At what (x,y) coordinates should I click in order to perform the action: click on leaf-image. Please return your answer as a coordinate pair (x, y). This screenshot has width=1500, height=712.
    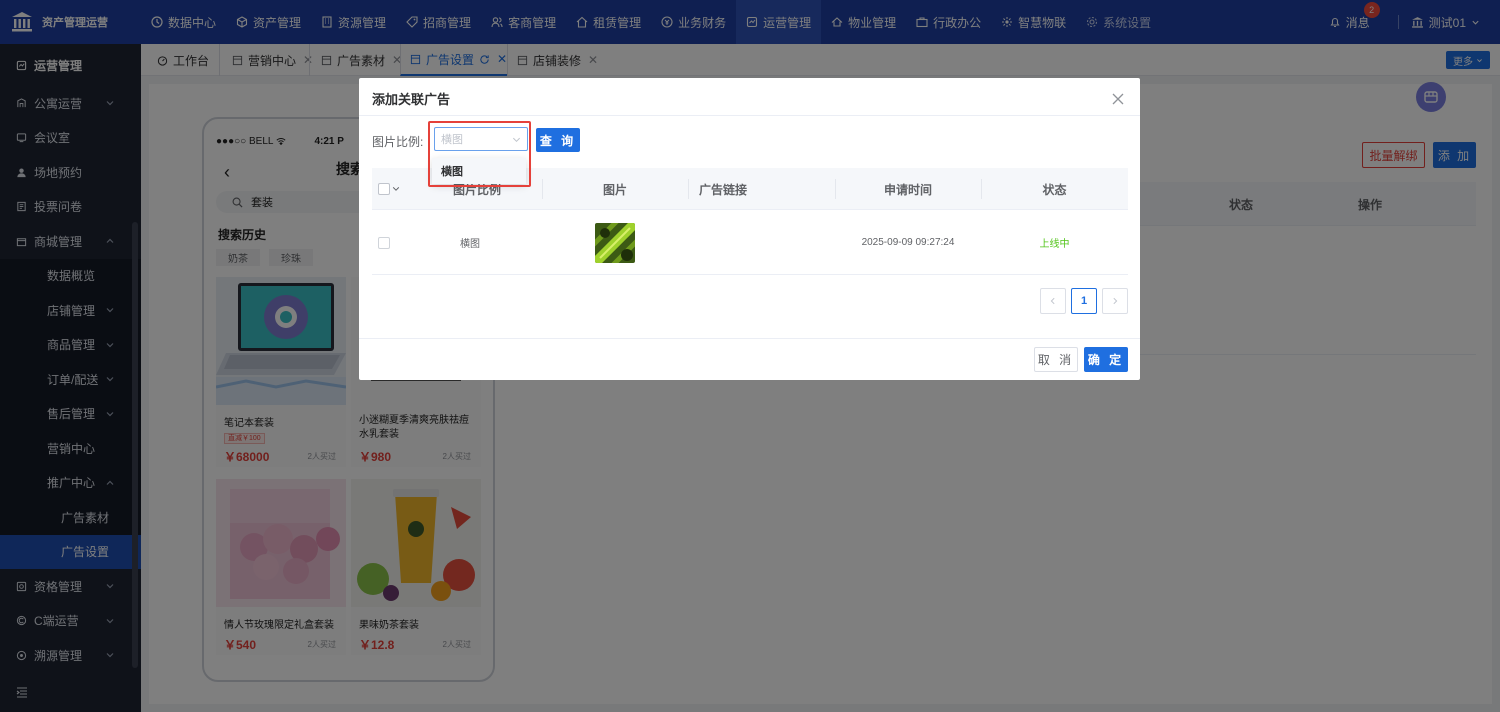
    Looking at the image, I should click on (615, 242).